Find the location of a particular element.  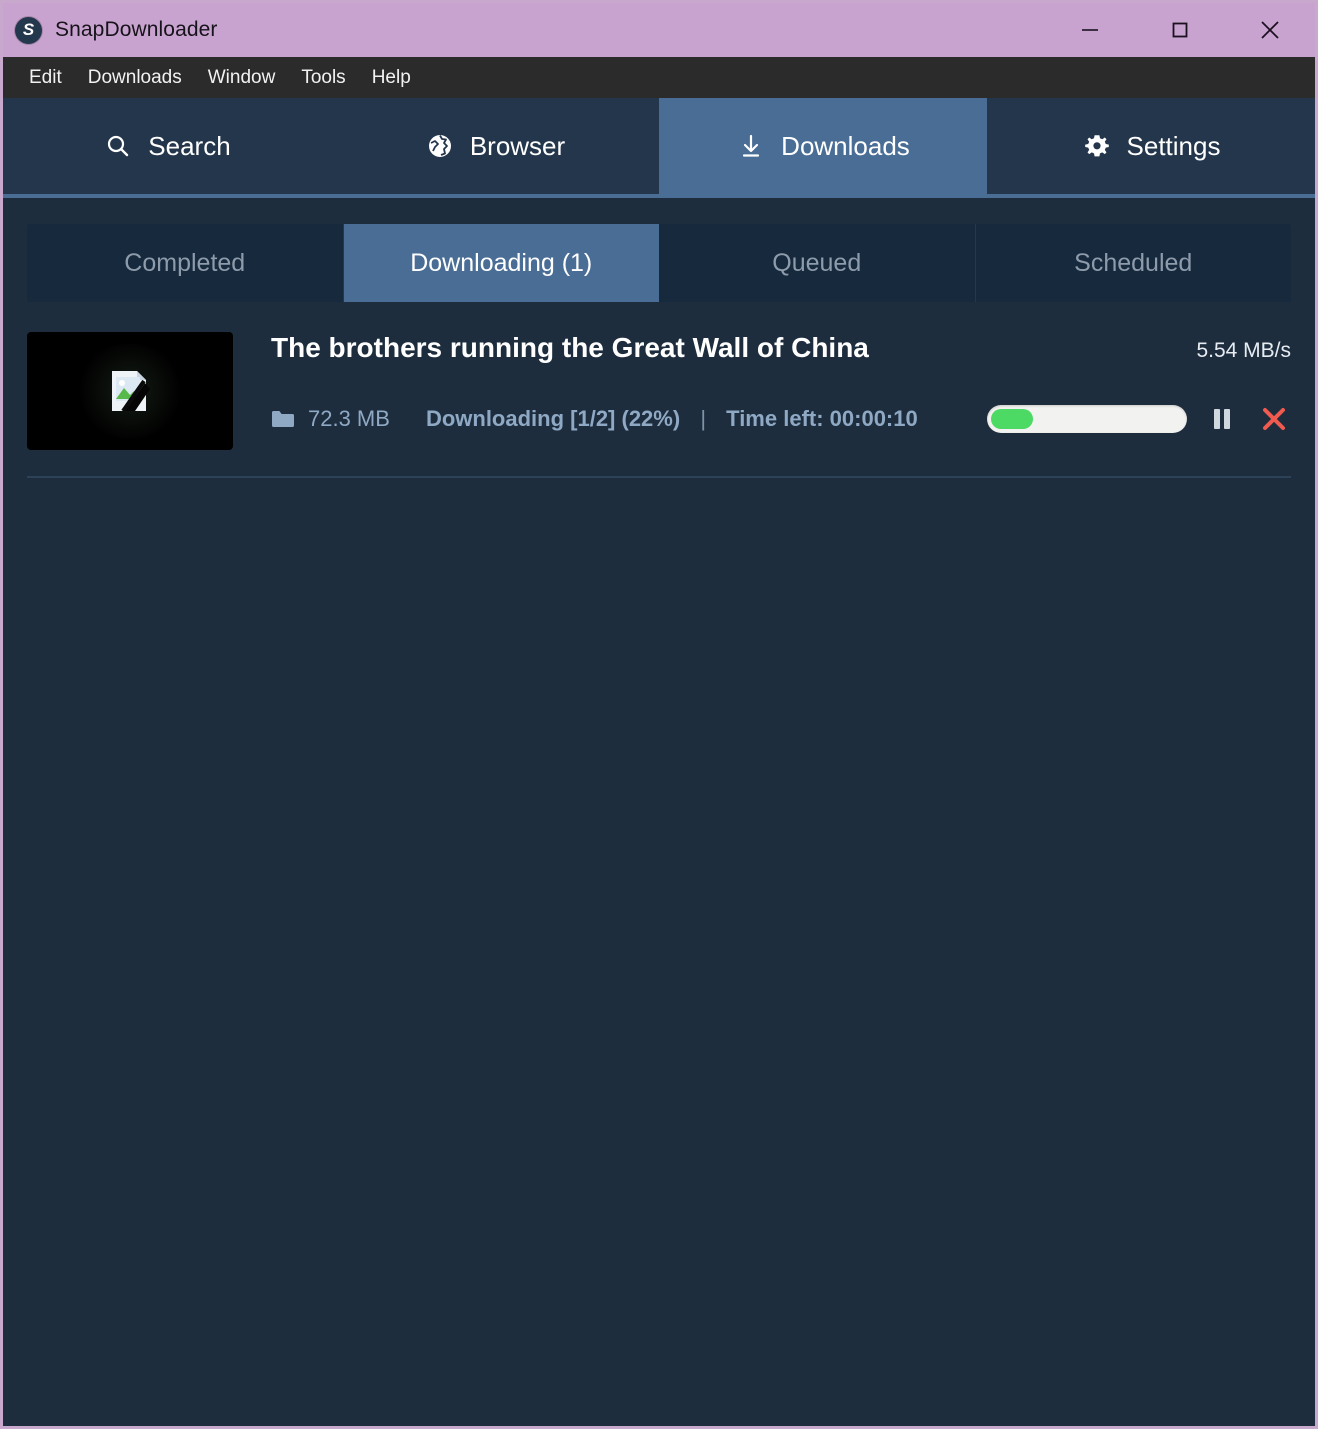

menu-item-downloads: Downloads is located at coordinates (135, 78).